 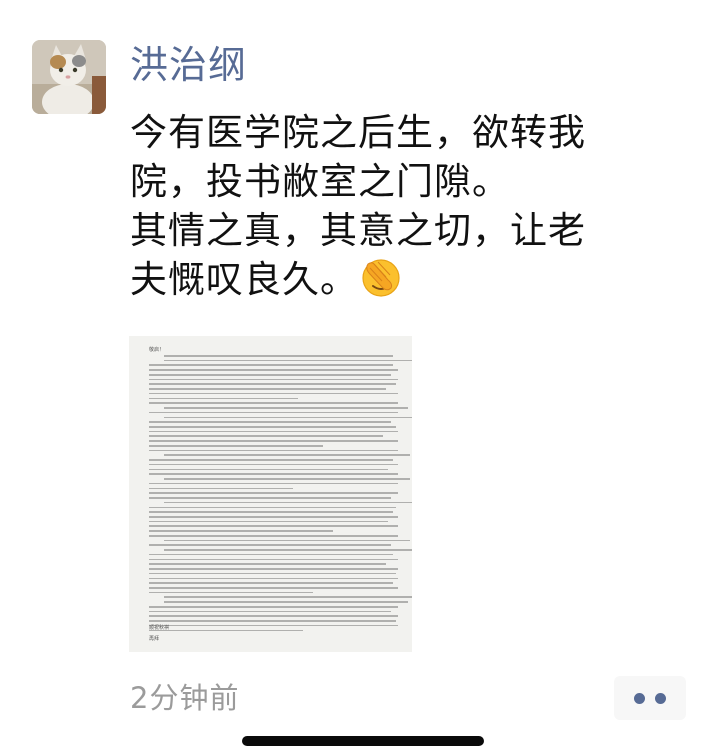 I want to click on letter-signature: 顺祝秋祺, so click(x=159, y=628).